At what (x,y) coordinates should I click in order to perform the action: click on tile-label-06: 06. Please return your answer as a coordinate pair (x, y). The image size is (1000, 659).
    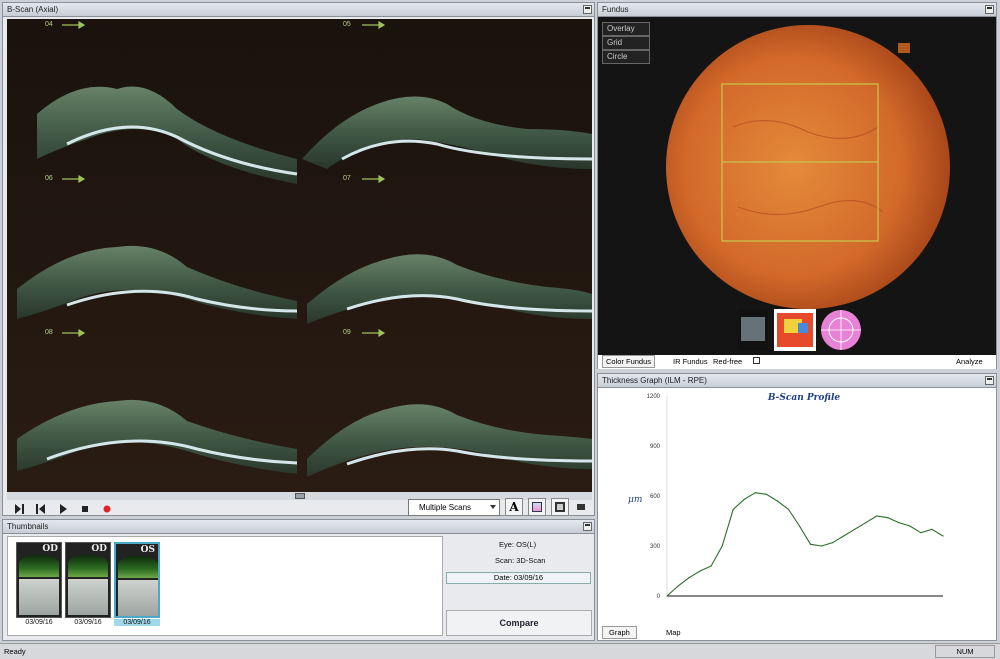
    Looking at the image, I should click on (49, 178).